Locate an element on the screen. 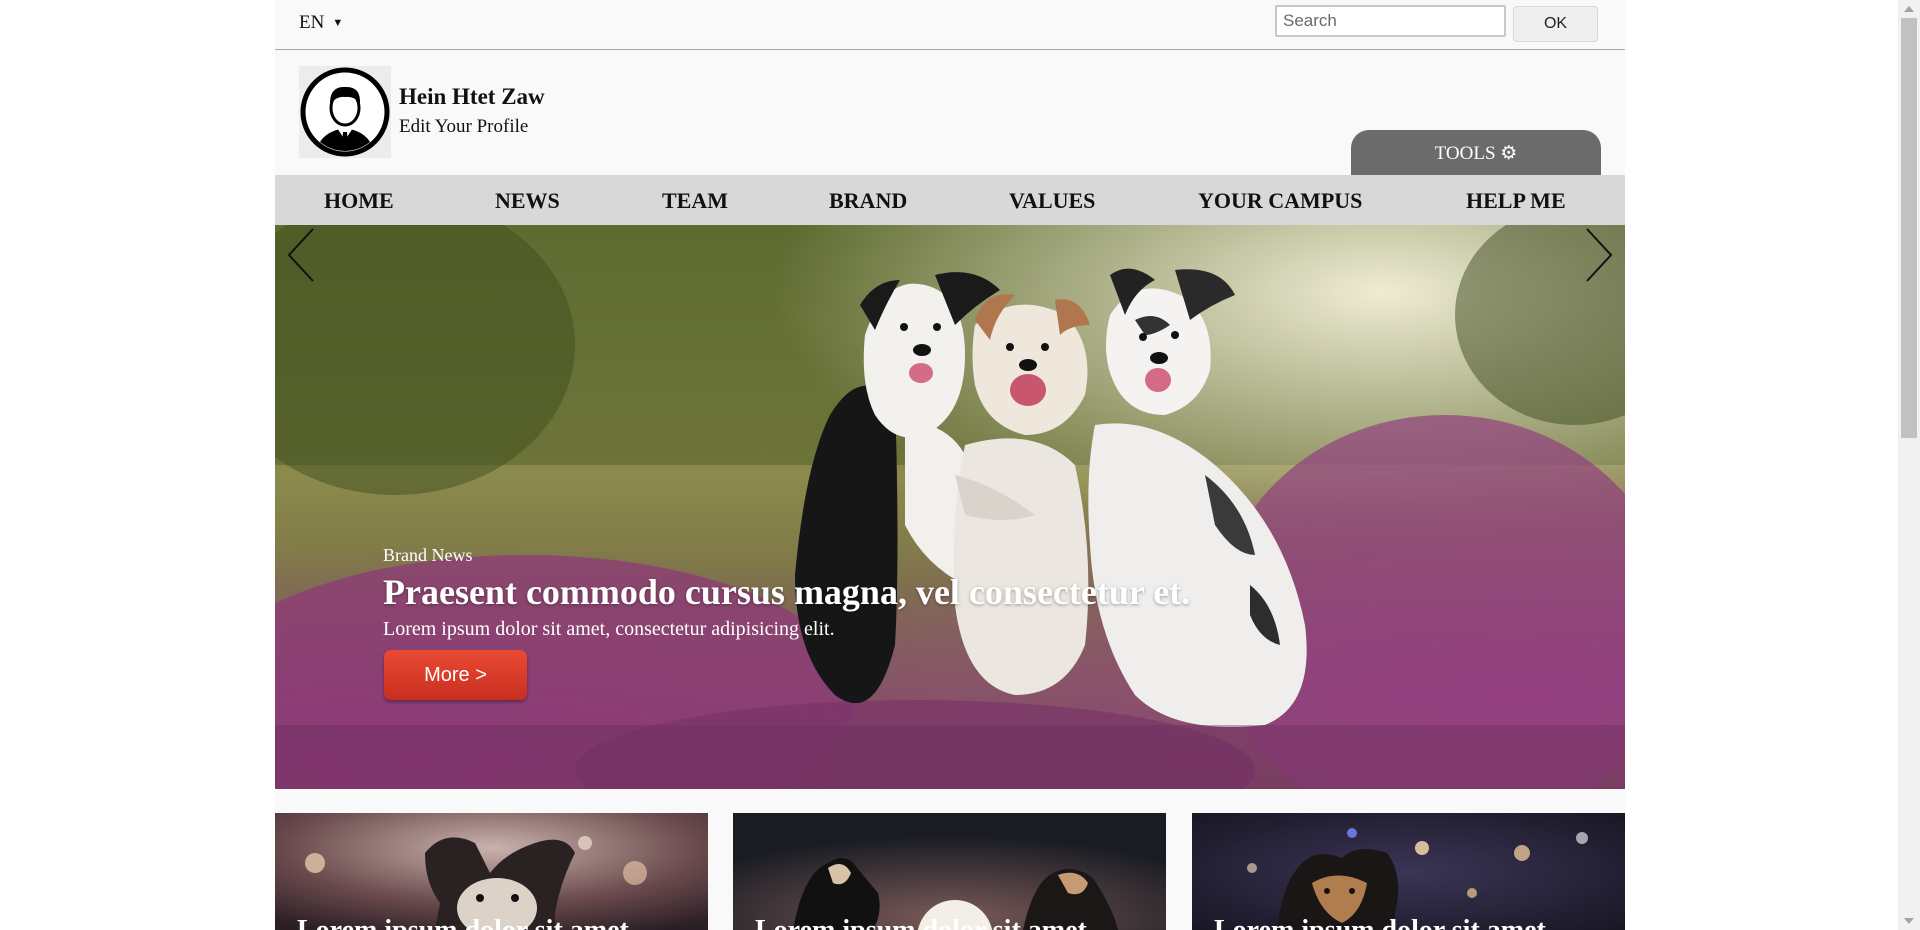  more-button: More > is located at coordinates (455, 675).